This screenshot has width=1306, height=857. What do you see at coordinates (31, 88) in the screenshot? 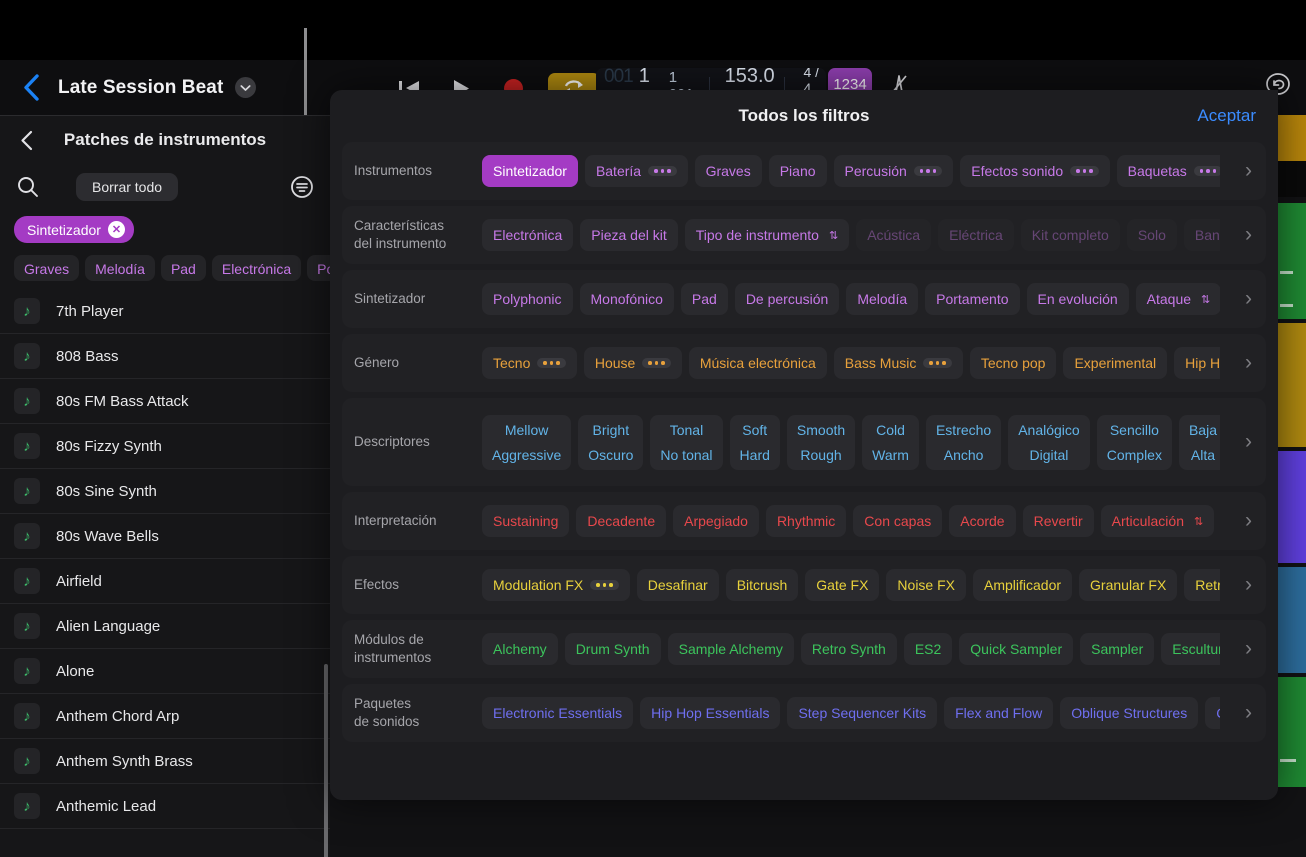
I see `project-back-button` at bounding box center [31, 88].